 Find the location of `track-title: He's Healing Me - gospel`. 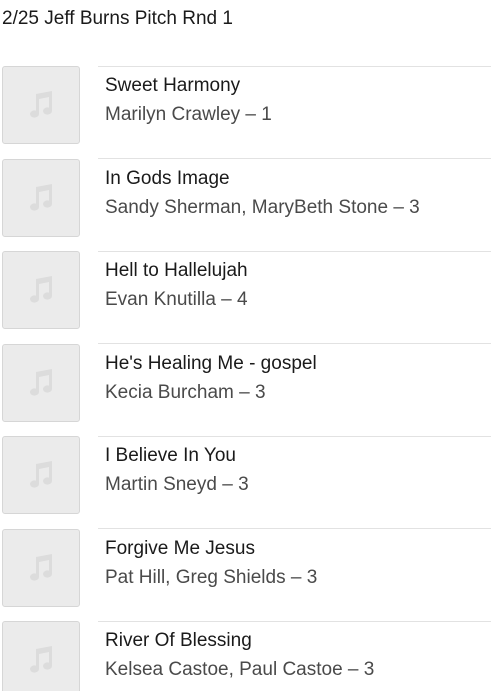

track-title: He's Healing Me - gospel is located at coordinates (211, 363).